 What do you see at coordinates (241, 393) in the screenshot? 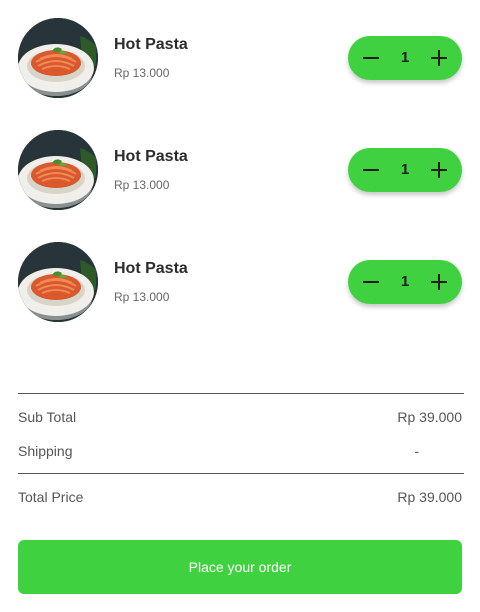
I see `summary-divider-top` at bounding box center [241, 393].